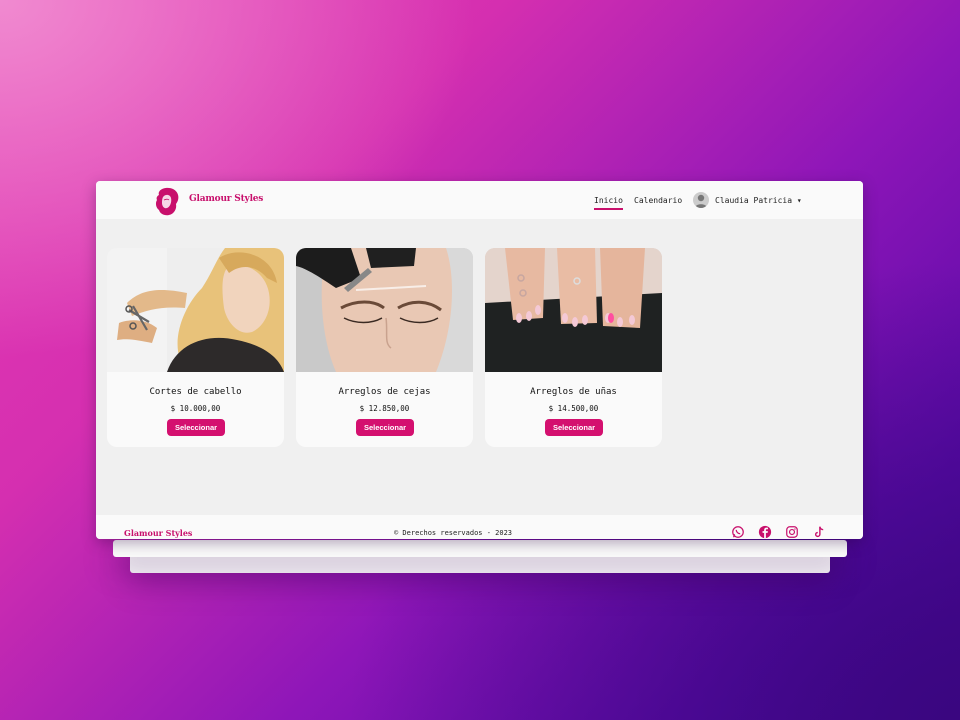  What do you see at coordinates (195, 392) in the screenshot?
I see `service-title: Cortes de cabello` at bounding box center [195, 392].